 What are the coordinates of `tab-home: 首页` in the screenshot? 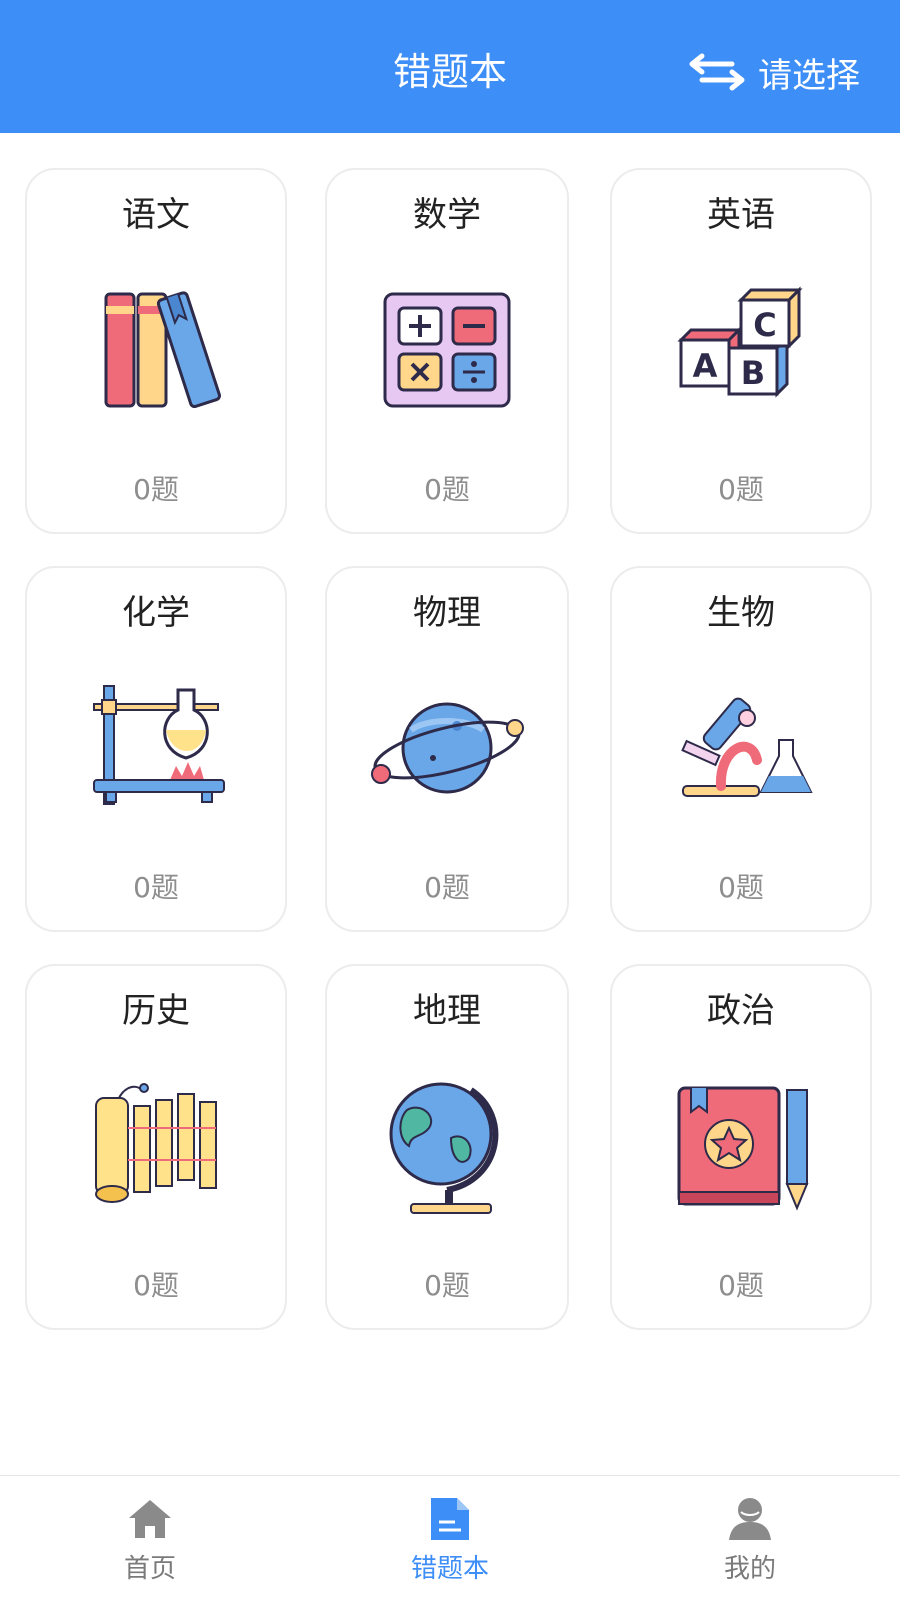 It's located at (150, 1538).